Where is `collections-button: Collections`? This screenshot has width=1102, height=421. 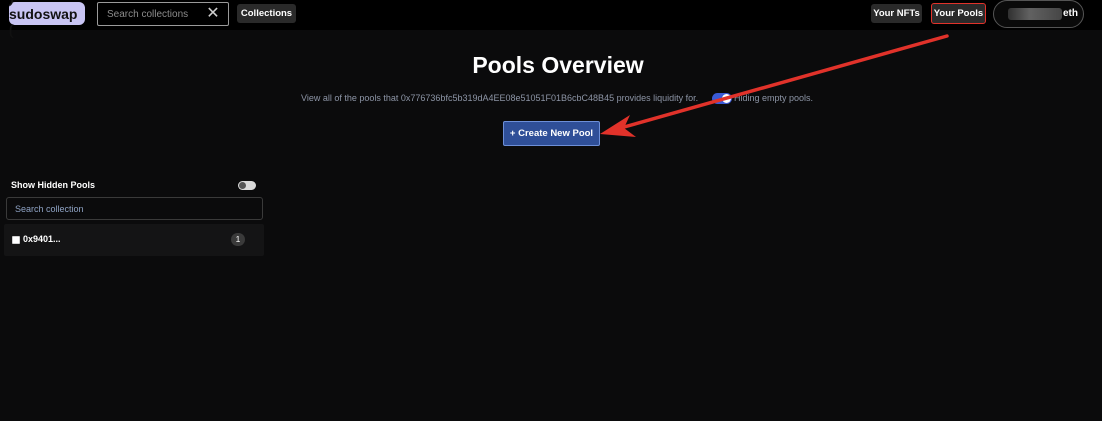
collections-button: Collections is located at coordinates (266, 13).